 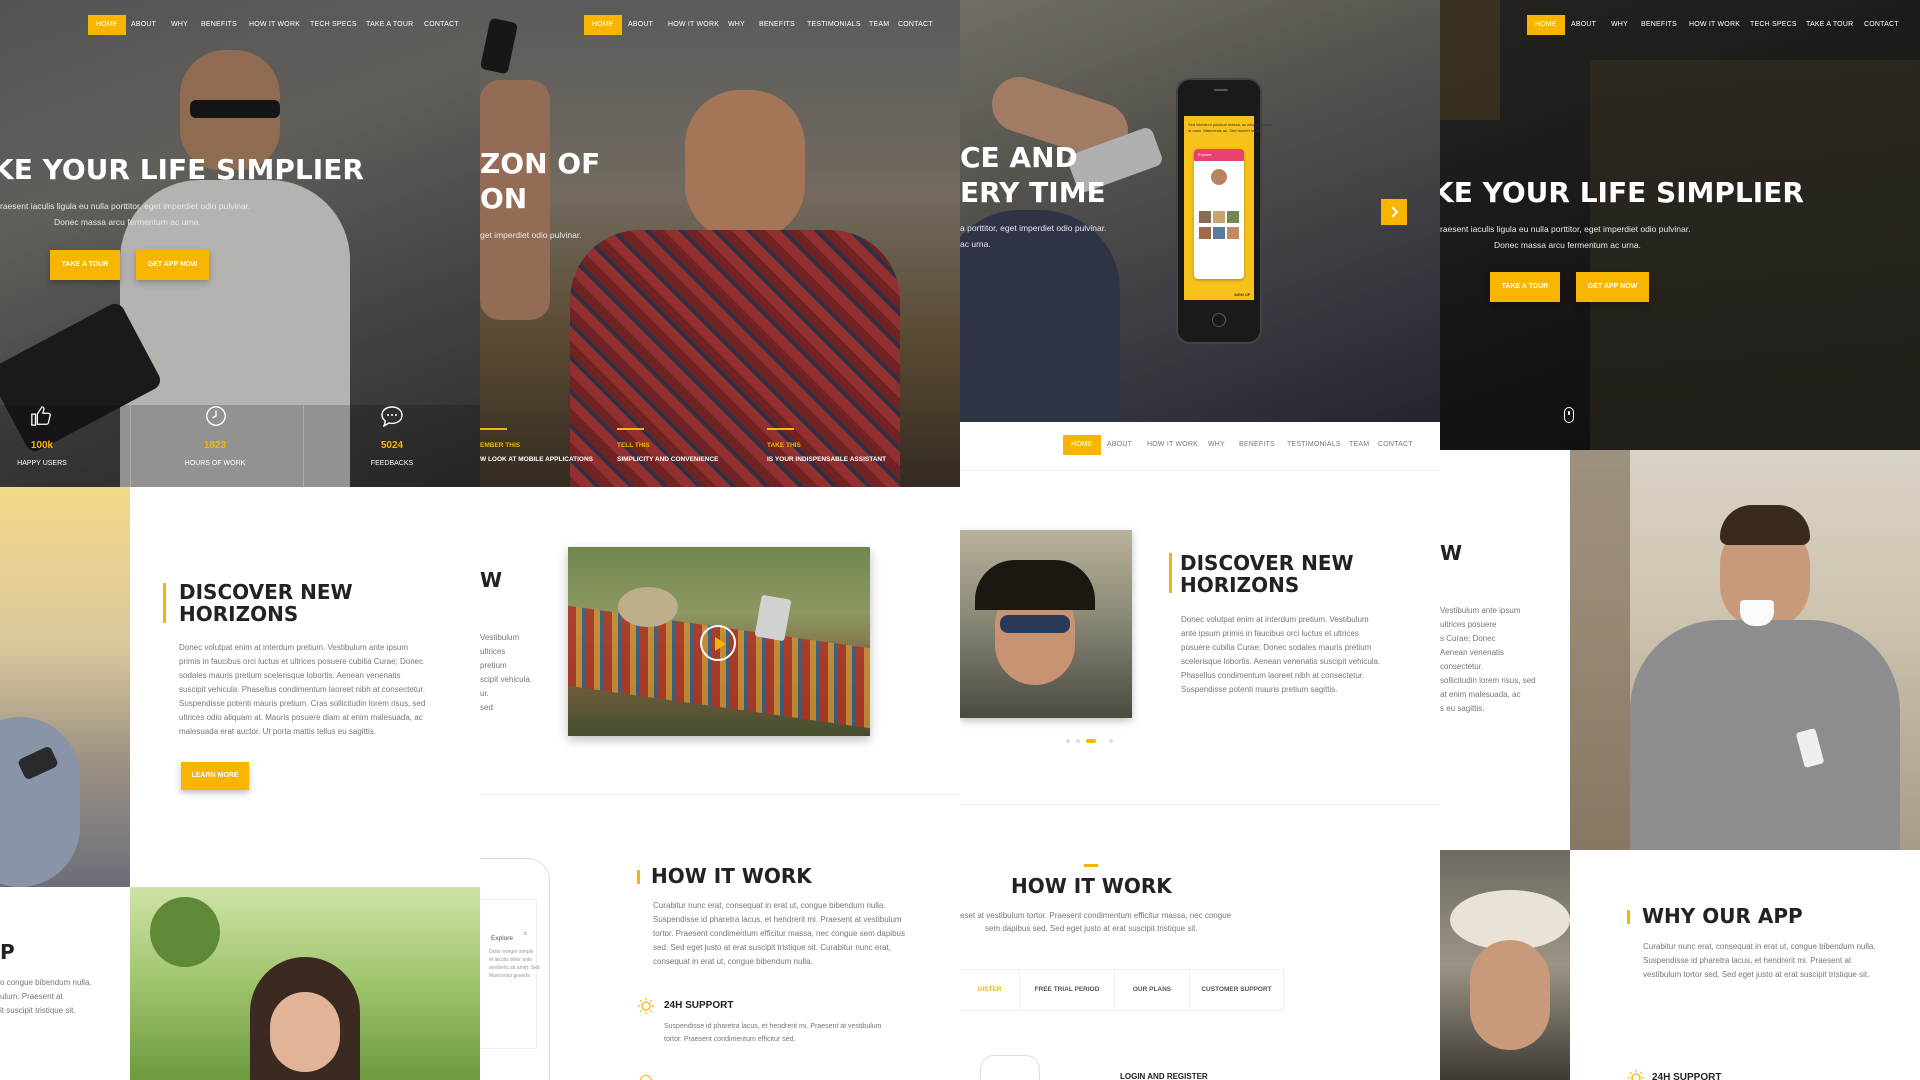 I want to click on woman-outdoor-photo, so click(x=305, y=983).